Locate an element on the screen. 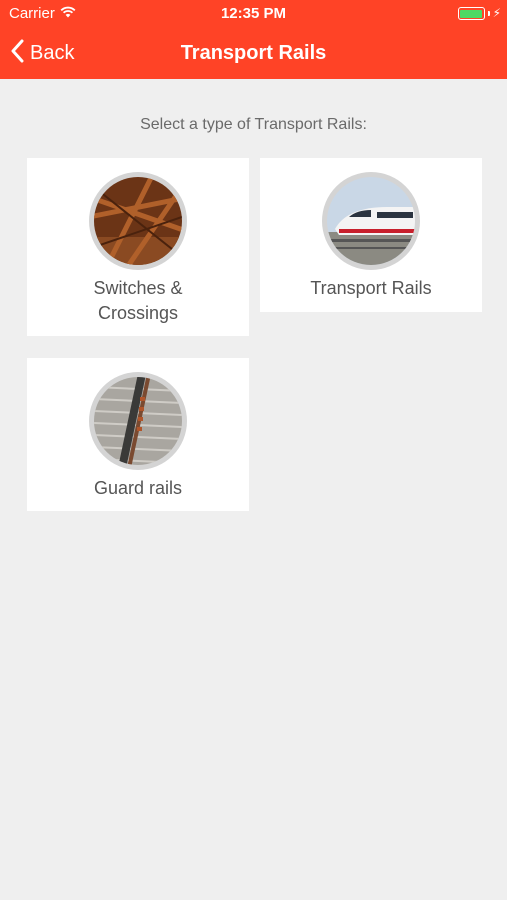  battery-indicator: ⚡ is located at coordinates (479, 13).